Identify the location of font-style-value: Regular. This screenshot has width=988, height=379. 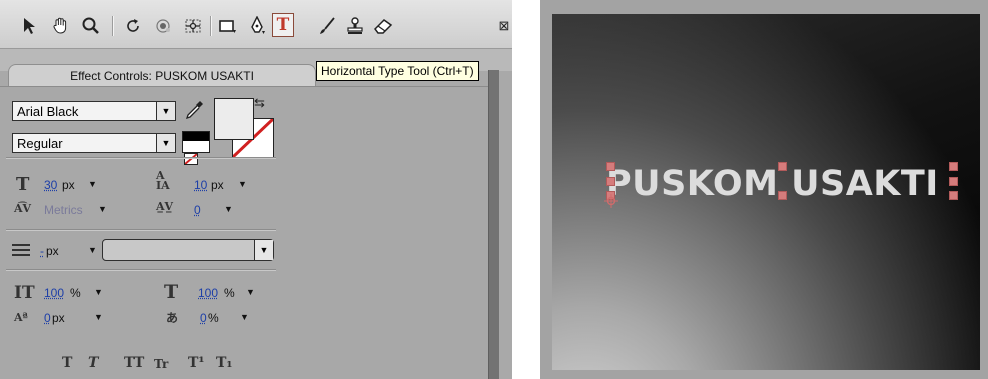
(40, 143).